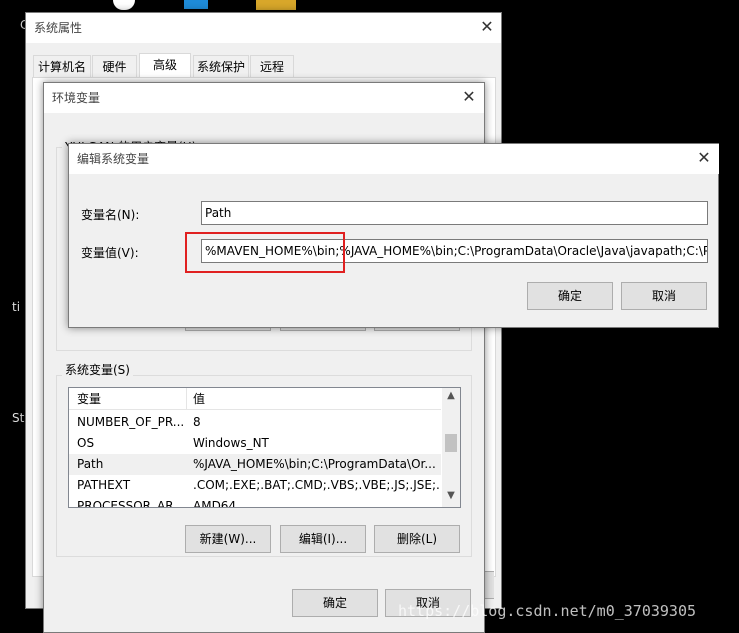  Describe the element at coordinates (124, 5) in the screenshot. I see `desktop-icon-penguin` at that location.